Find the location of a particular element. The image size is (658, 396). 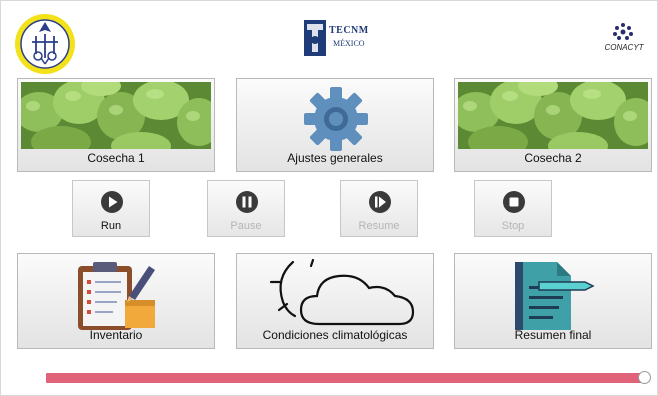

weather-cloud-icon is located at coordinates (342, 292).